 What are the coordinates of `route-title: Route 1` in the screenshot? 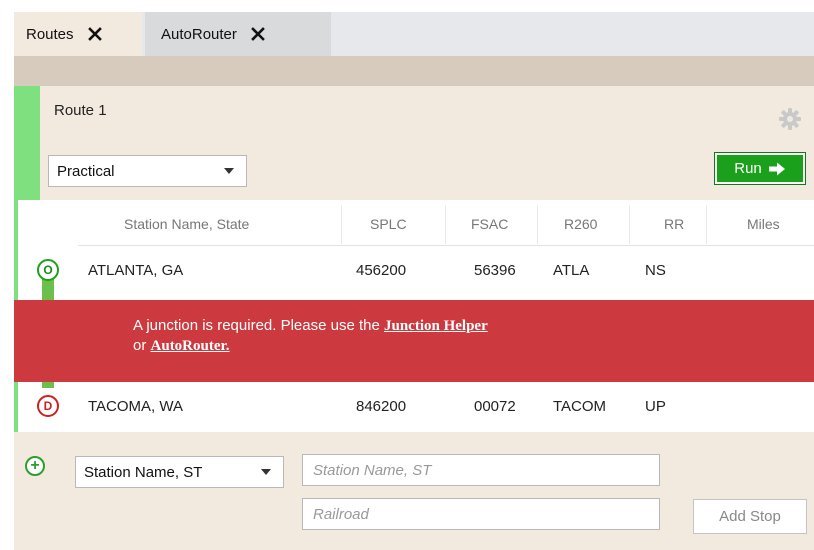 It's located at (80, 110).